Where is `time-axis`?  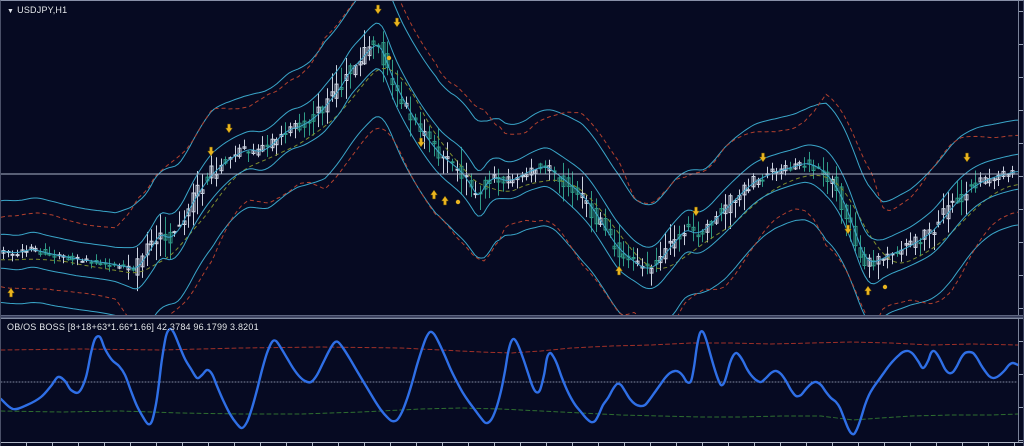
time-axis is located at coordinates (512, 444).